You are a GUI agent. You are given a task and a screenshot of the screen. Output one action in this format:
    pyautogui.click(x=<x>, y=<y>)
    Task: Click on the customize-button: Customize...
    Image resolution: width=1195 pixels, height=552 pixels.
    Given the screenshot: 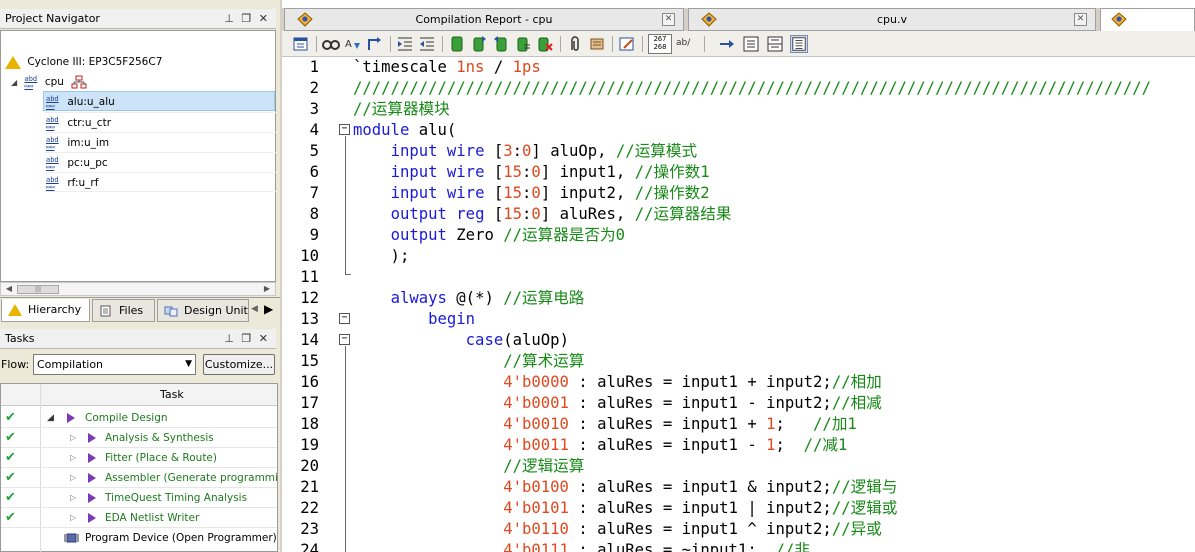 What is the action you would take?
    pyautogui.click(x=239, y=364)
    